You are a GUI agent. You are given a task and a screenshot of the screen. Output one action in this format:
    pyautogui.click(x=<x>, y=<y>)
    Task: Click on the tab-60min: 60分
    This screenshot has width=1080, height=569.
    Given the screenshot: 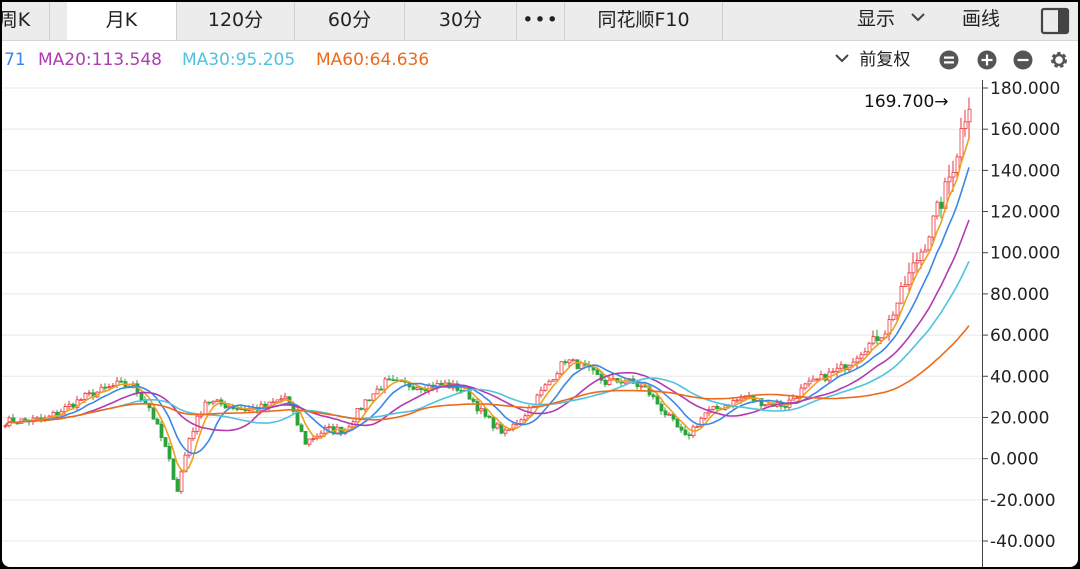 What is the action you would take?
    pyautogui.click(x=350, y=21)
    